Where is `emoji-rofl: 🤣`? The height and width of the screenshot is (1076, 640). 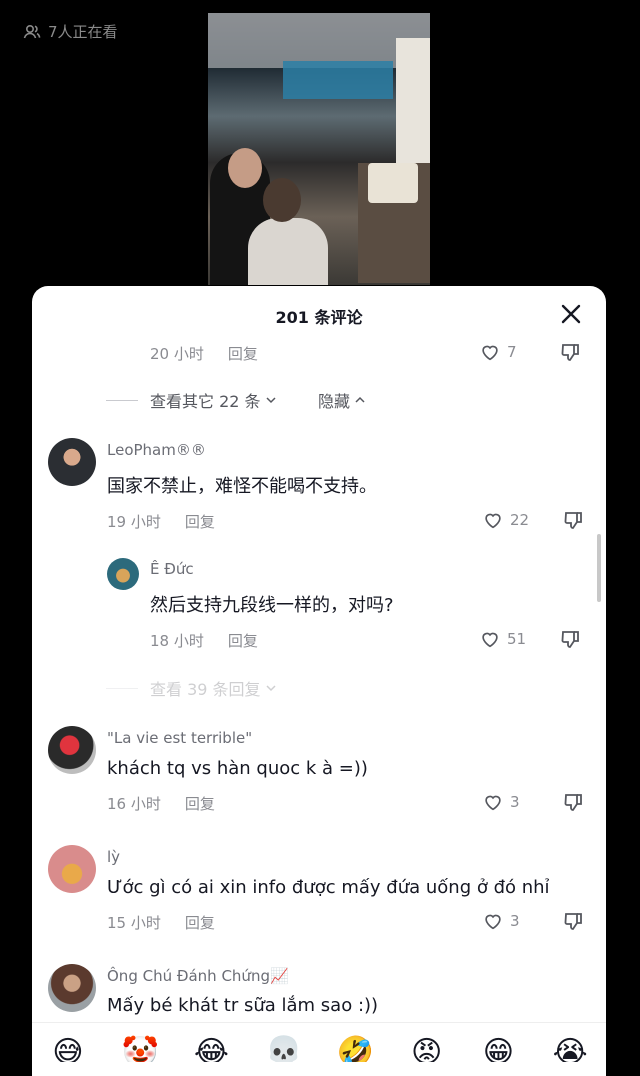
emoji-rofl: 🤣 is located at coordinates (355, 1048).